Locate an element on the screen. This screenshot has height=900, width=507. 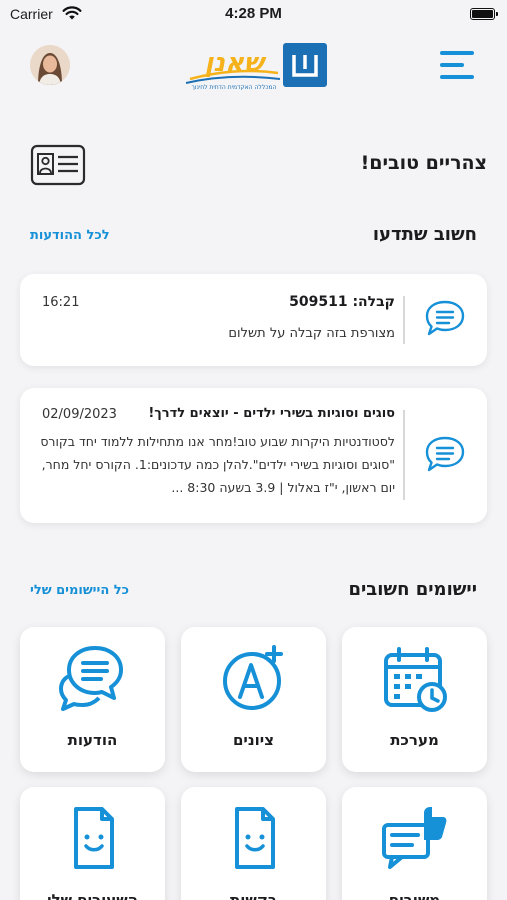
tile-label: ציונים is located at coordinates (253, 740).